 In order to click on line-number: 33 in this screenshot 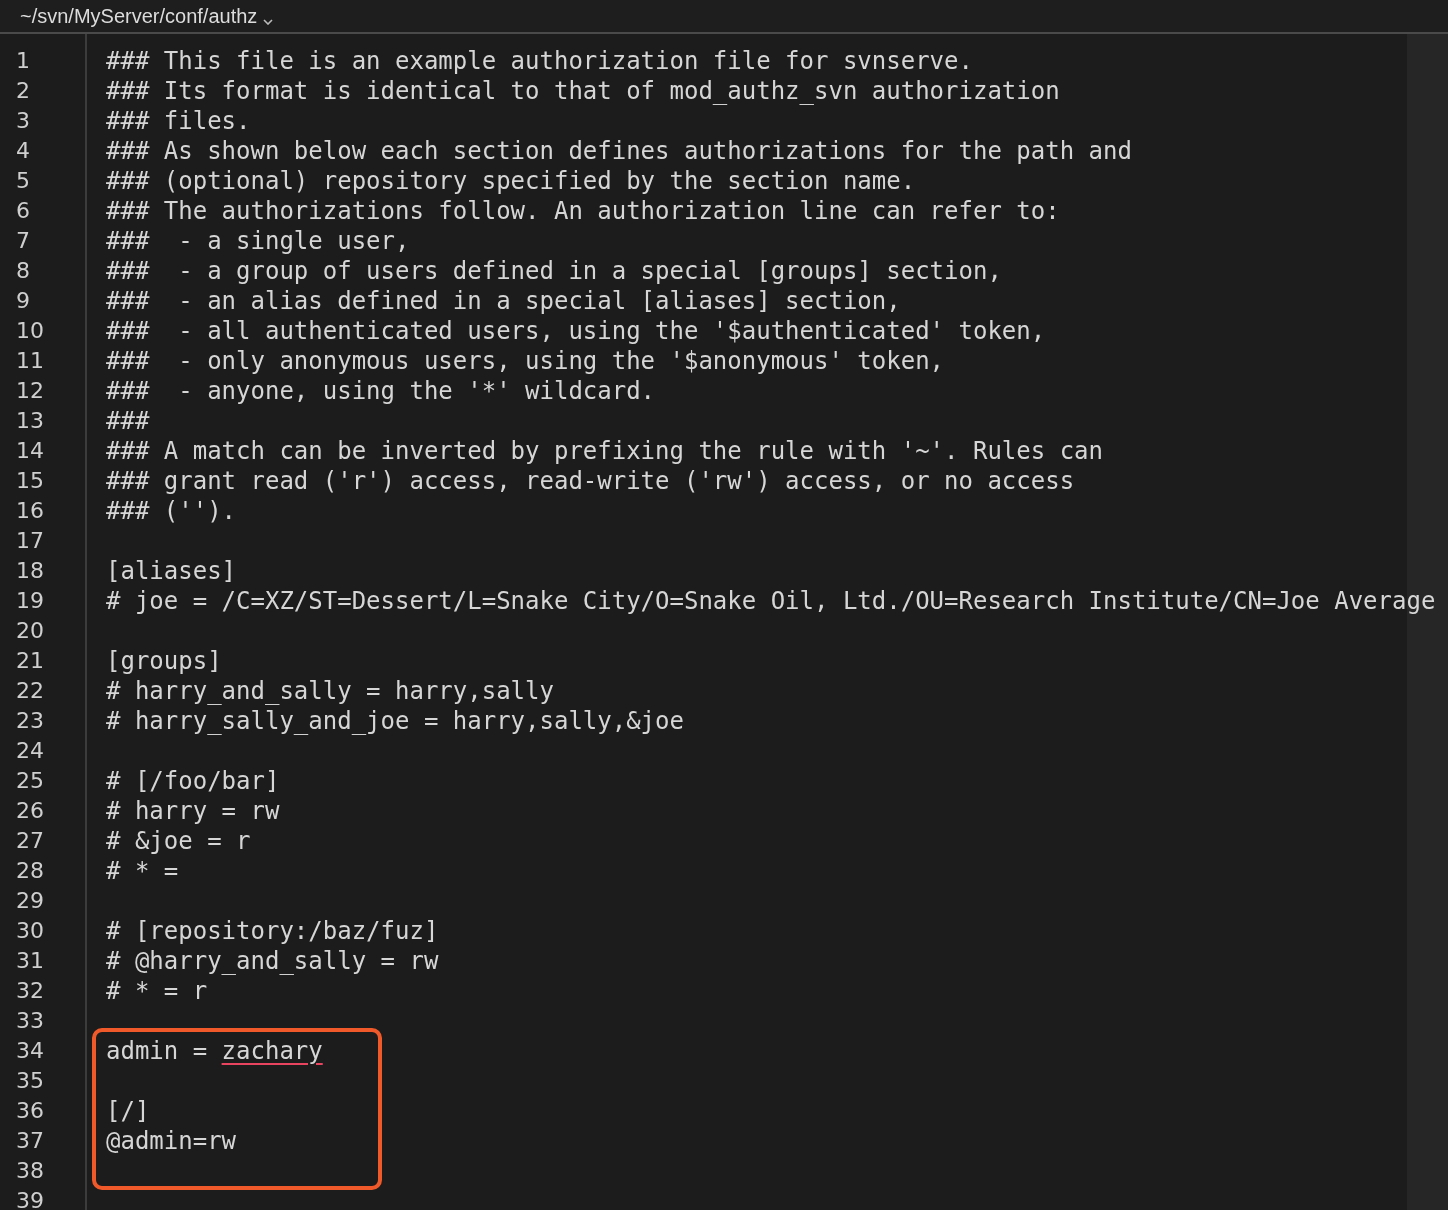, I will do `click(30, 1020)`.